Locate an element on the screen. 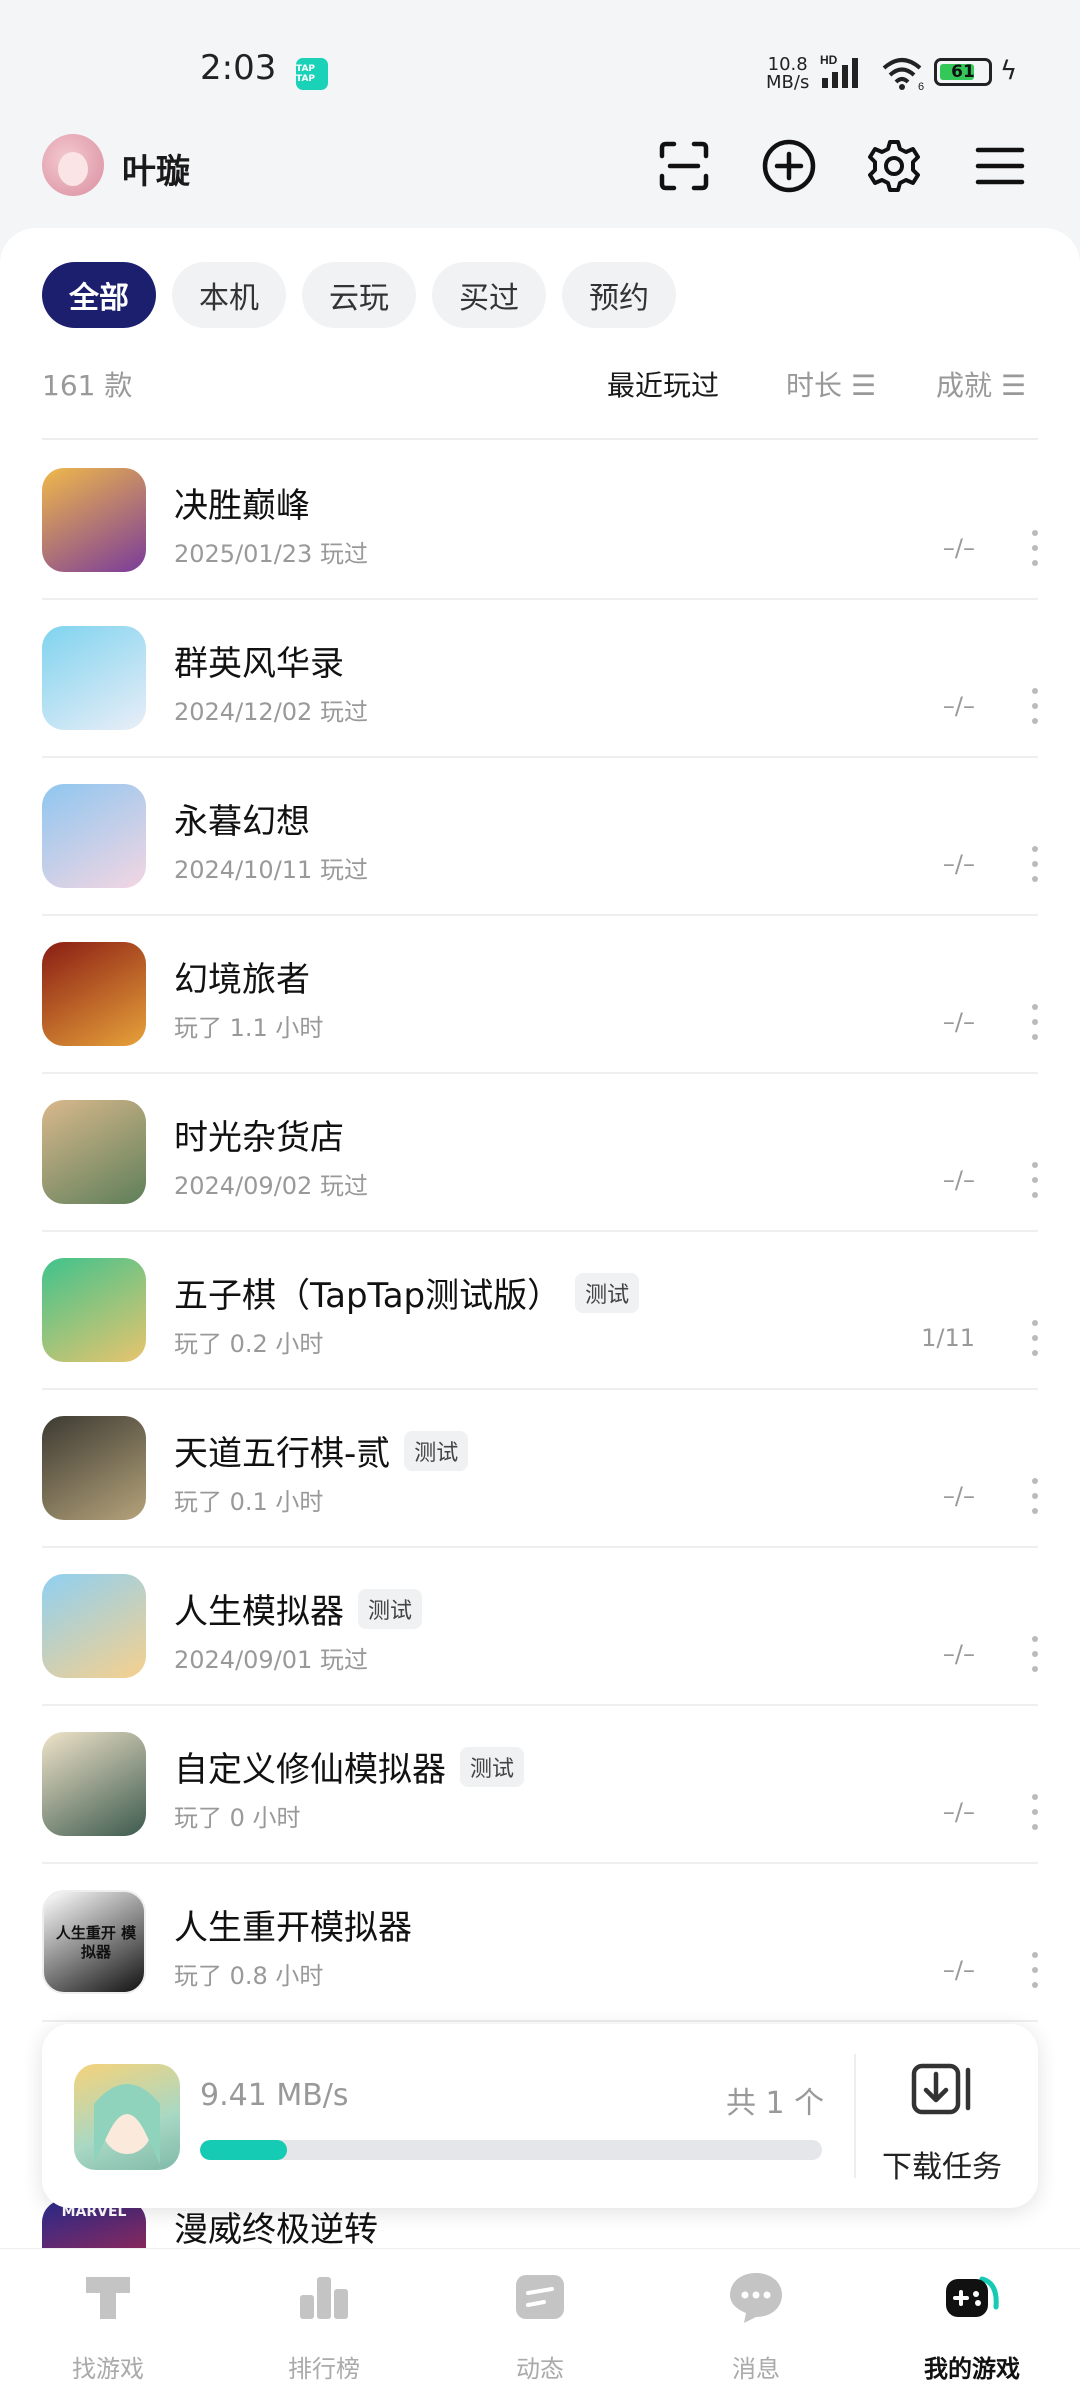 Image resolution: width=1080 pixels, height=2401 pixels. menu-icon is located at coordinates (1000, 166).